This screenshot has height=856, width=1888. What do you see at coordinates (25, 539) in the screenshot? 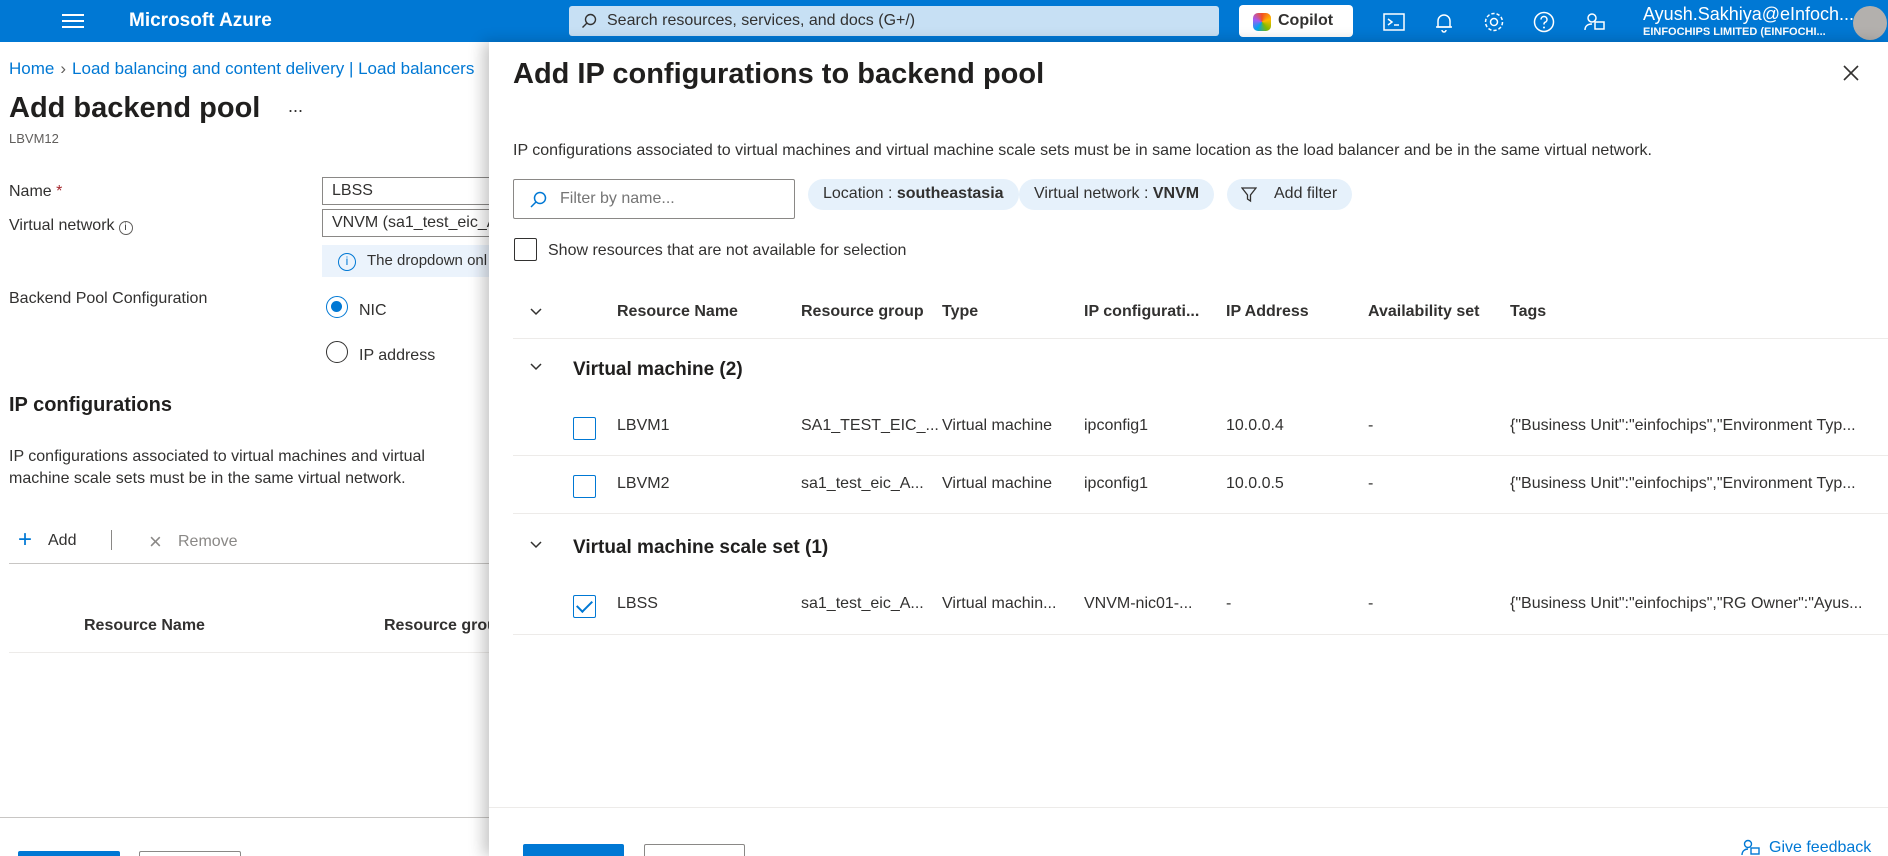
I see `add-icon: +` at bounding box center [25, 539].